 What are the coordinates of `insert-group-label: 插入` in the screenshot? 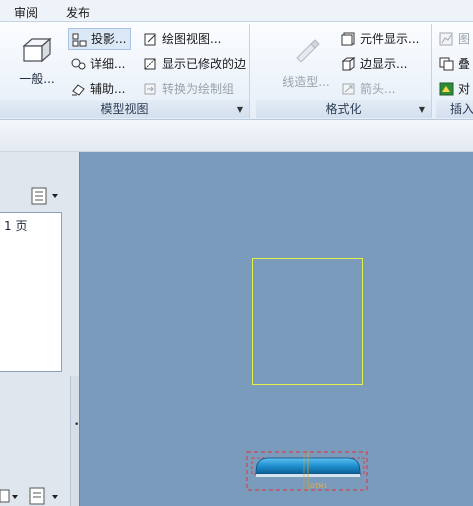 It's located at (454, 109).